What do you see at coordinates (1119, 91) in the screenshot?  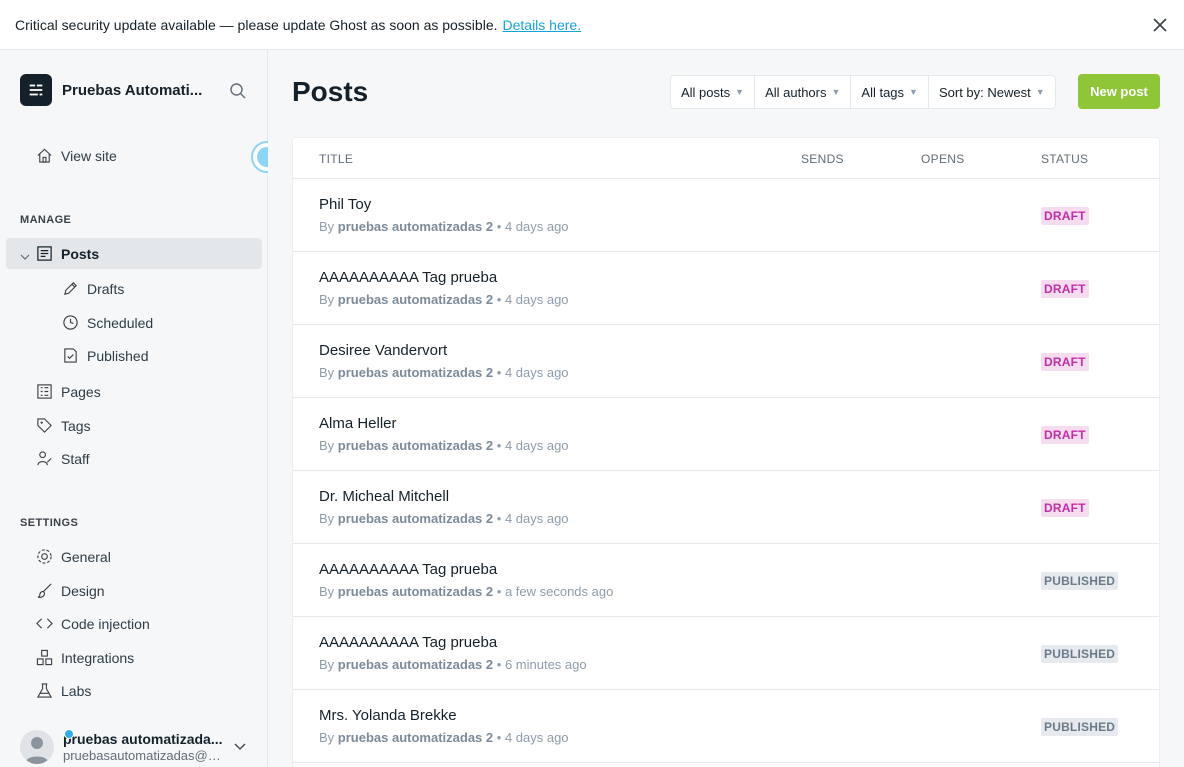 I see `new-post-button: New post` at bounding box center [1119, 91].